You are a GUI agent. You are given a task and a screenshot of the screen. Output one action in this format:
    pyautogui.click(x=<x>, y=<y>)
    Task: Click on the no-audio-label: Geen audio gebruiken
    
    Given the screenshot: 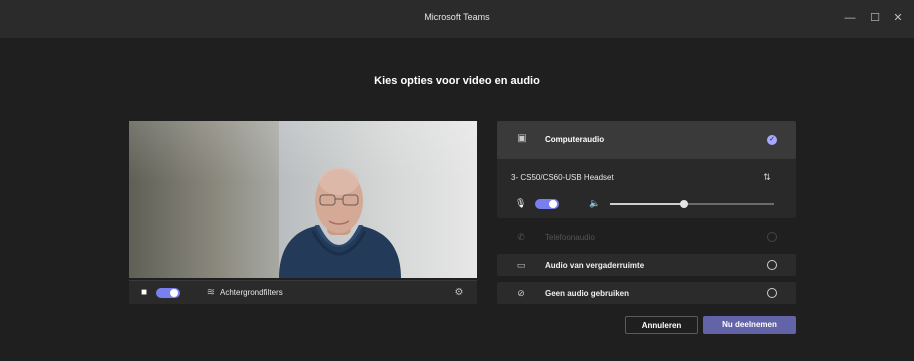 What is the action you would take?
    pyautogui.click(x=587, y=293)
    